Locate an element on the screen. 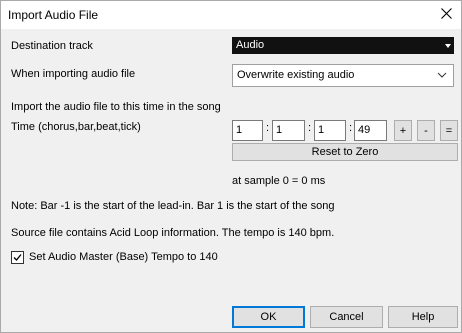 The height and width of the screenshot is (333, 462). chevron-down-icon is located at coordinates (442, 75).